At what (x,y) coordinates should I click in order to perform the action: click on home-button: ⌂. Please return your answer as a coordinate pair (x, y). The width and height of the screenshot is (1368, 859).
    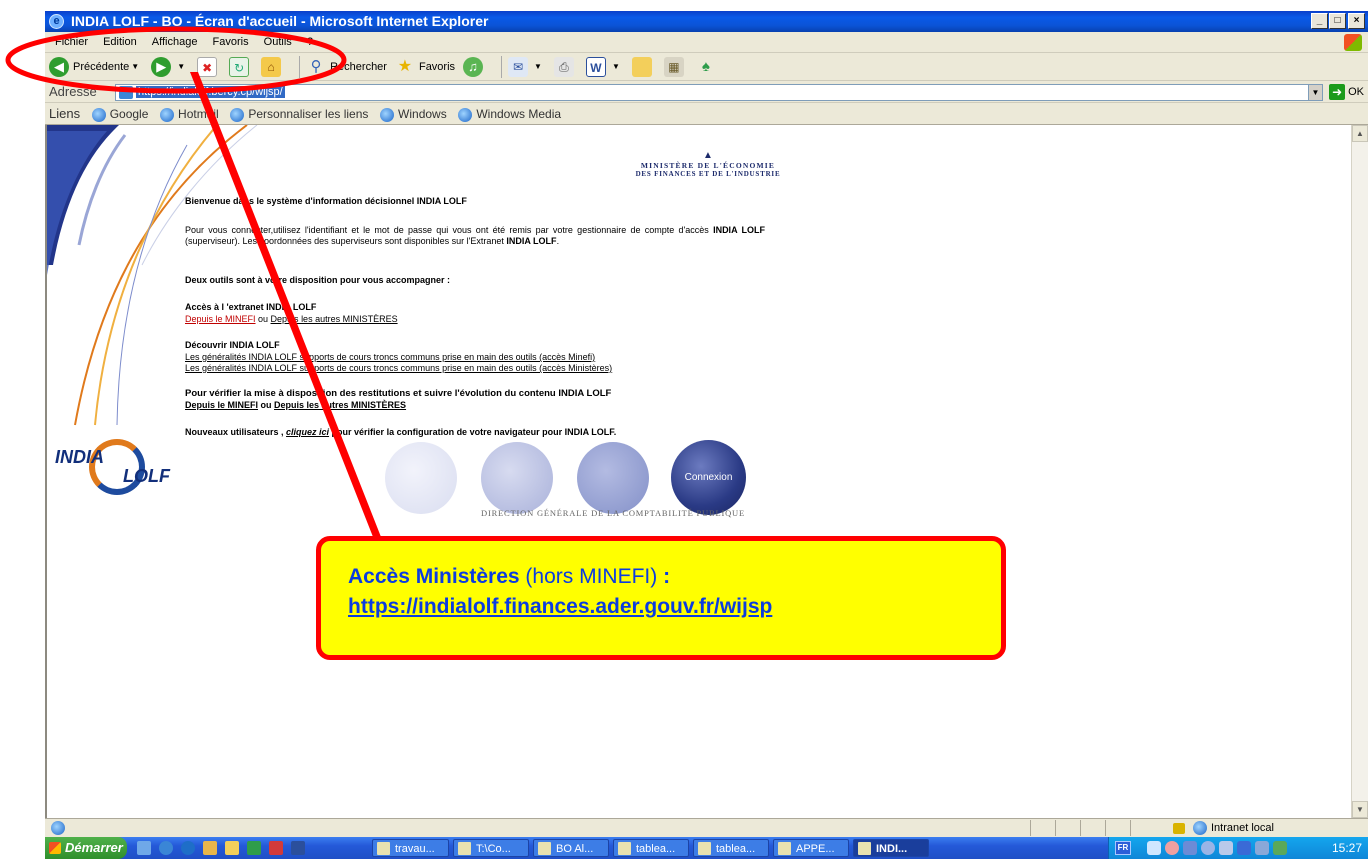
    Looking at the image, I should click on (273, 66).